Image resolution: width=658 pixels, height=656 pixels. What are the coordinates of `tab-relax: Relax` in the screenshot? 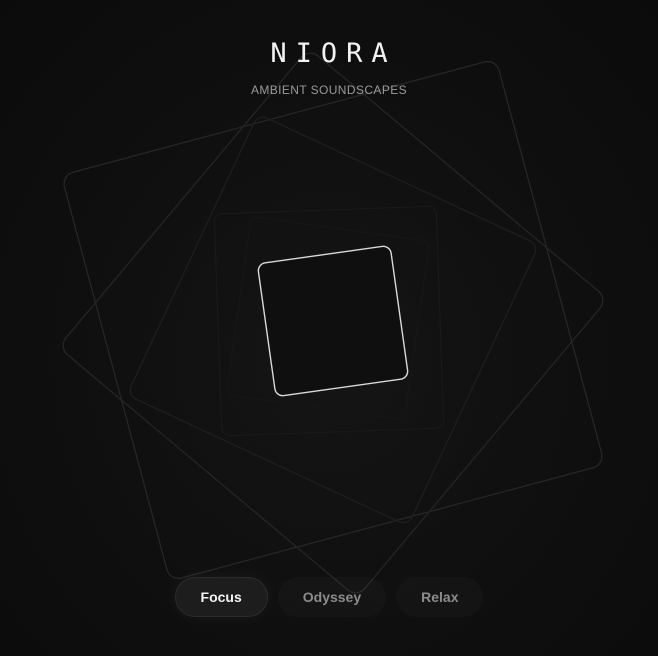 It's located at (439, 597).